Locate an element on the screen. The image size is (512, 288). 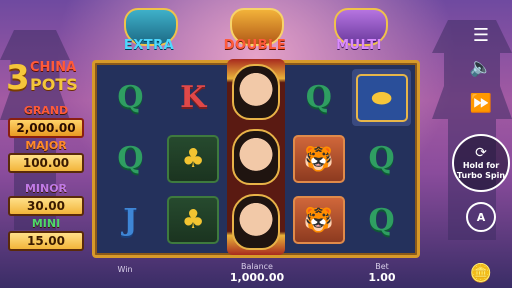
menu-button: ☰ is located at coordinates (481, 35).